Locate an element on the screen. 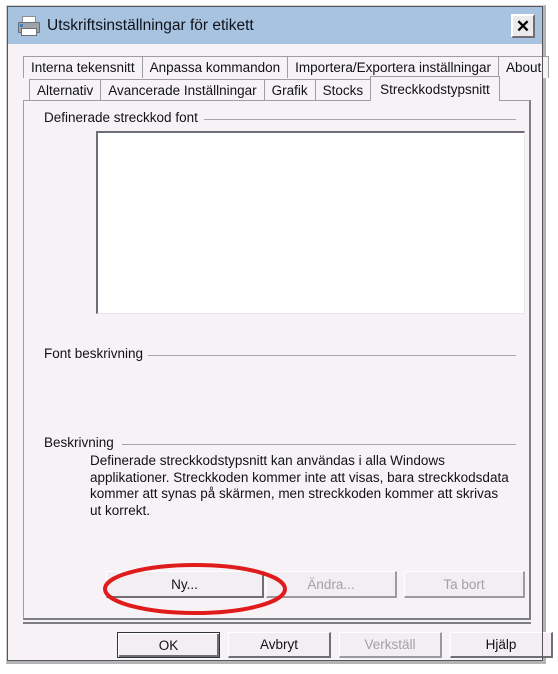 This screenshot has width=558, height=674. group-defined-barcode-font-line is located at coordinates (360, 119).